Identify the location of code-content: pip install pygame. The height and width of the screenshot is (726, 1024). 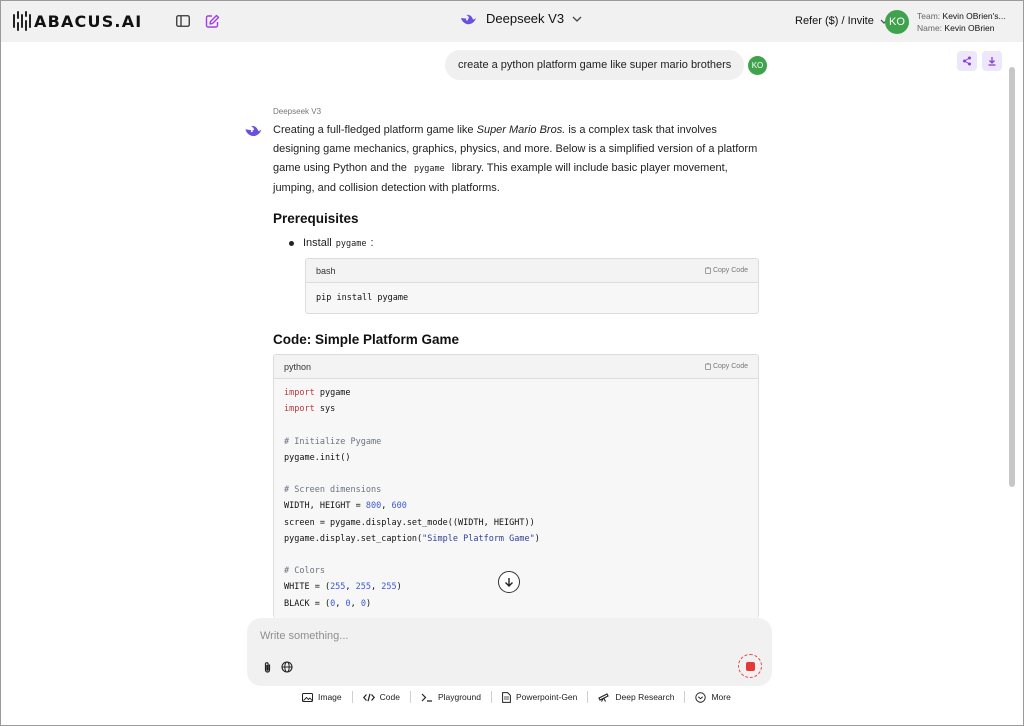
(362, 298).